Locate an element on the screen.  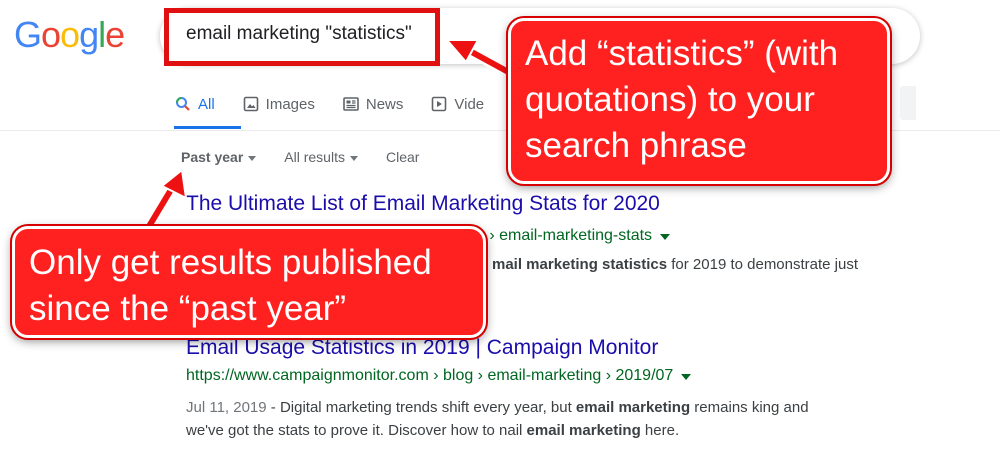
time-filter-dropdown: Past year is located at coordinates (219, 157).